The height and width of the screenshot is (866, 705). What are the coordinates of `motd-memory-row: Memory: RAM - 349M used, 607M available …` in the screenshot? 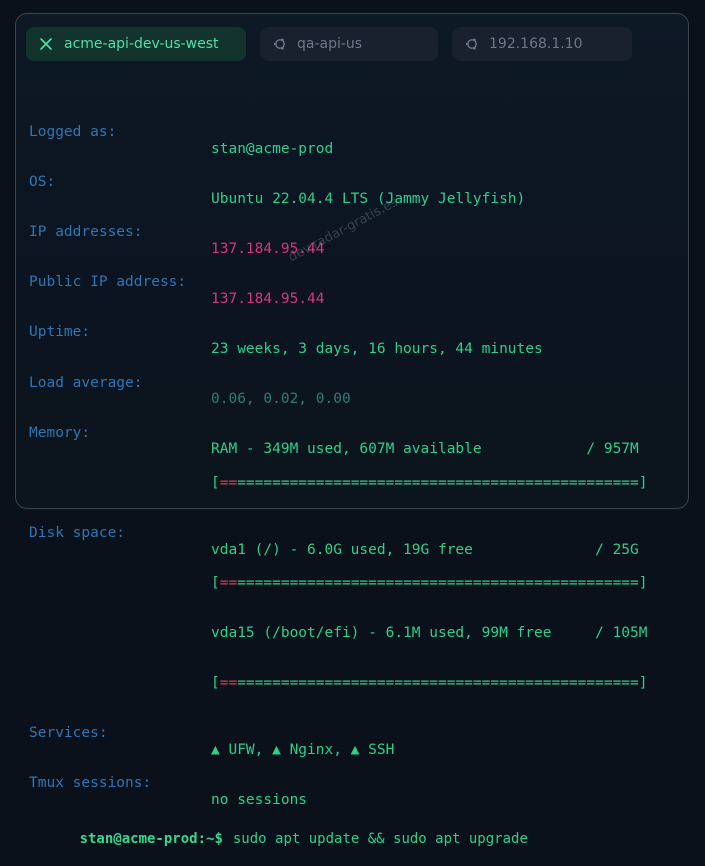 It's located at (334, 433).